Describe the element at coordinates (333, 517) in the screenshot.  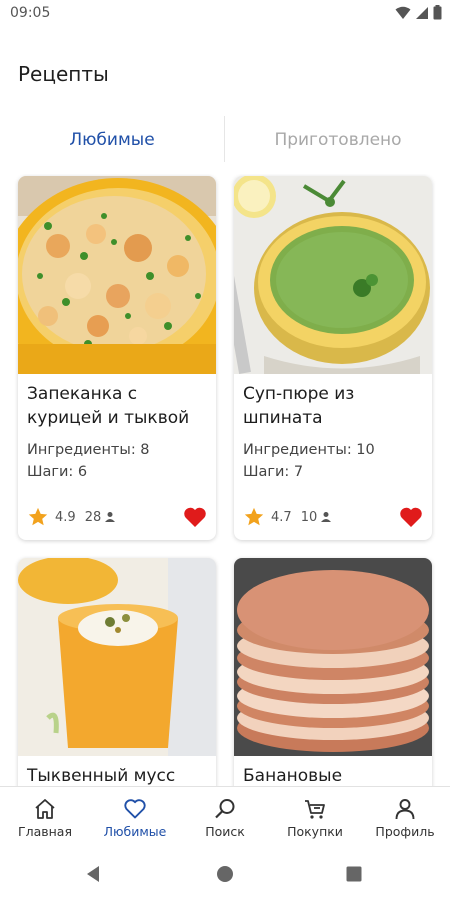
I see `recipe-footer: 4.7 10` at that location.